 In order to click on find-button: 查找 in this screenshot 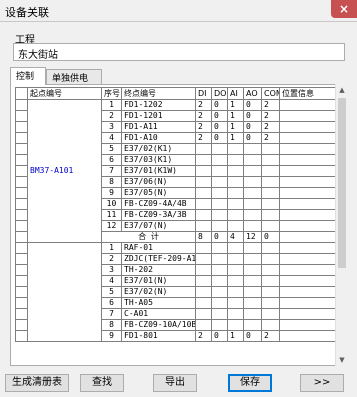, I will do `click(102, 383)`.